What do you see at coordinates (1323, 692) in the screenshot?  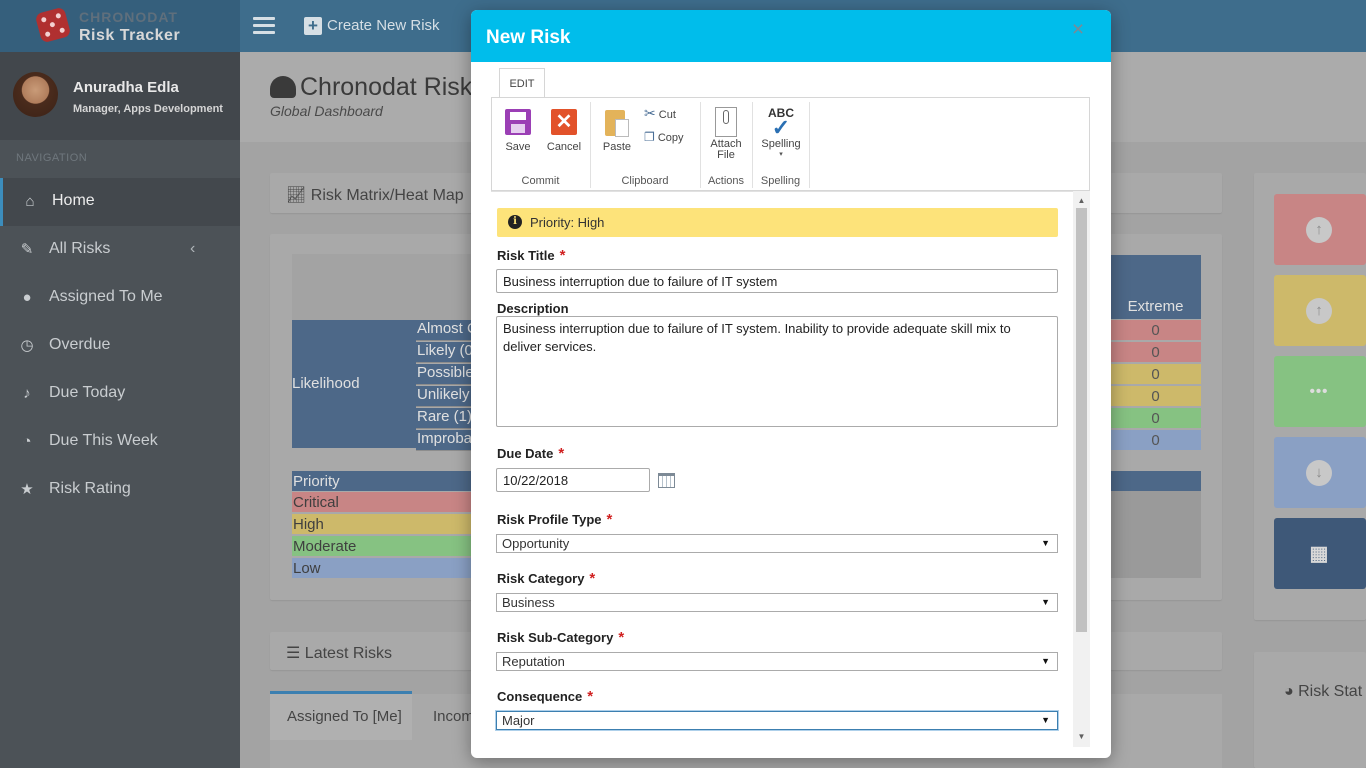 I see `risk-stats-title: ◕ Risk Stat` at bounding box center [1323, 692].